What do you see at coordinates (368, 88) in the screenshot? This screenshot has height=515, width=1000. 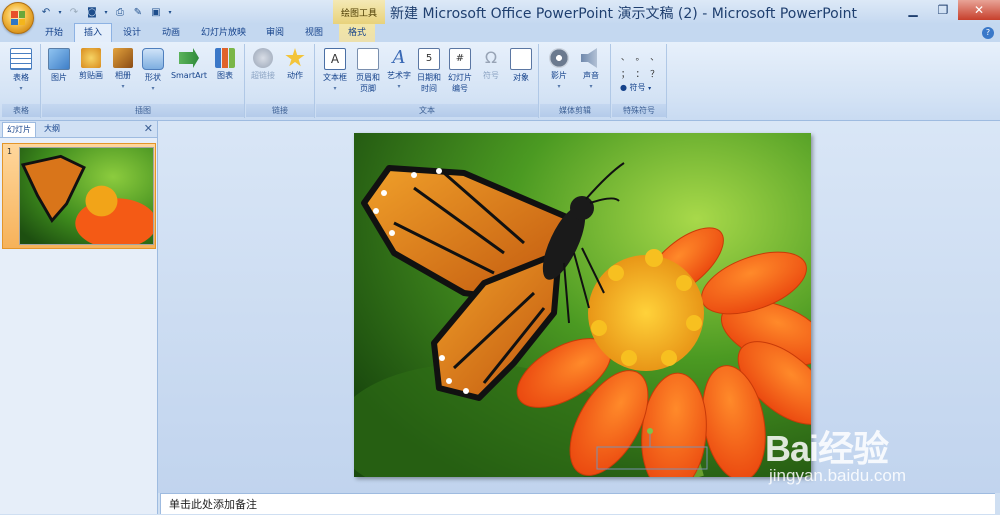 I see `header-footer-label-2: 页脚` at bounding box center [368, 88].